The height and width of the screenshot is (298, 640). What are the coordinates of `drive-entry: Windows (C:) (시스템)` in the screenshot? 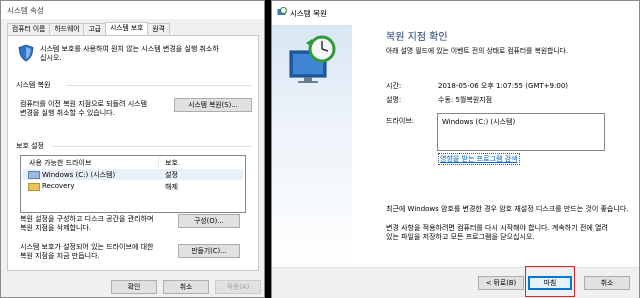 It's located at (479, 122).